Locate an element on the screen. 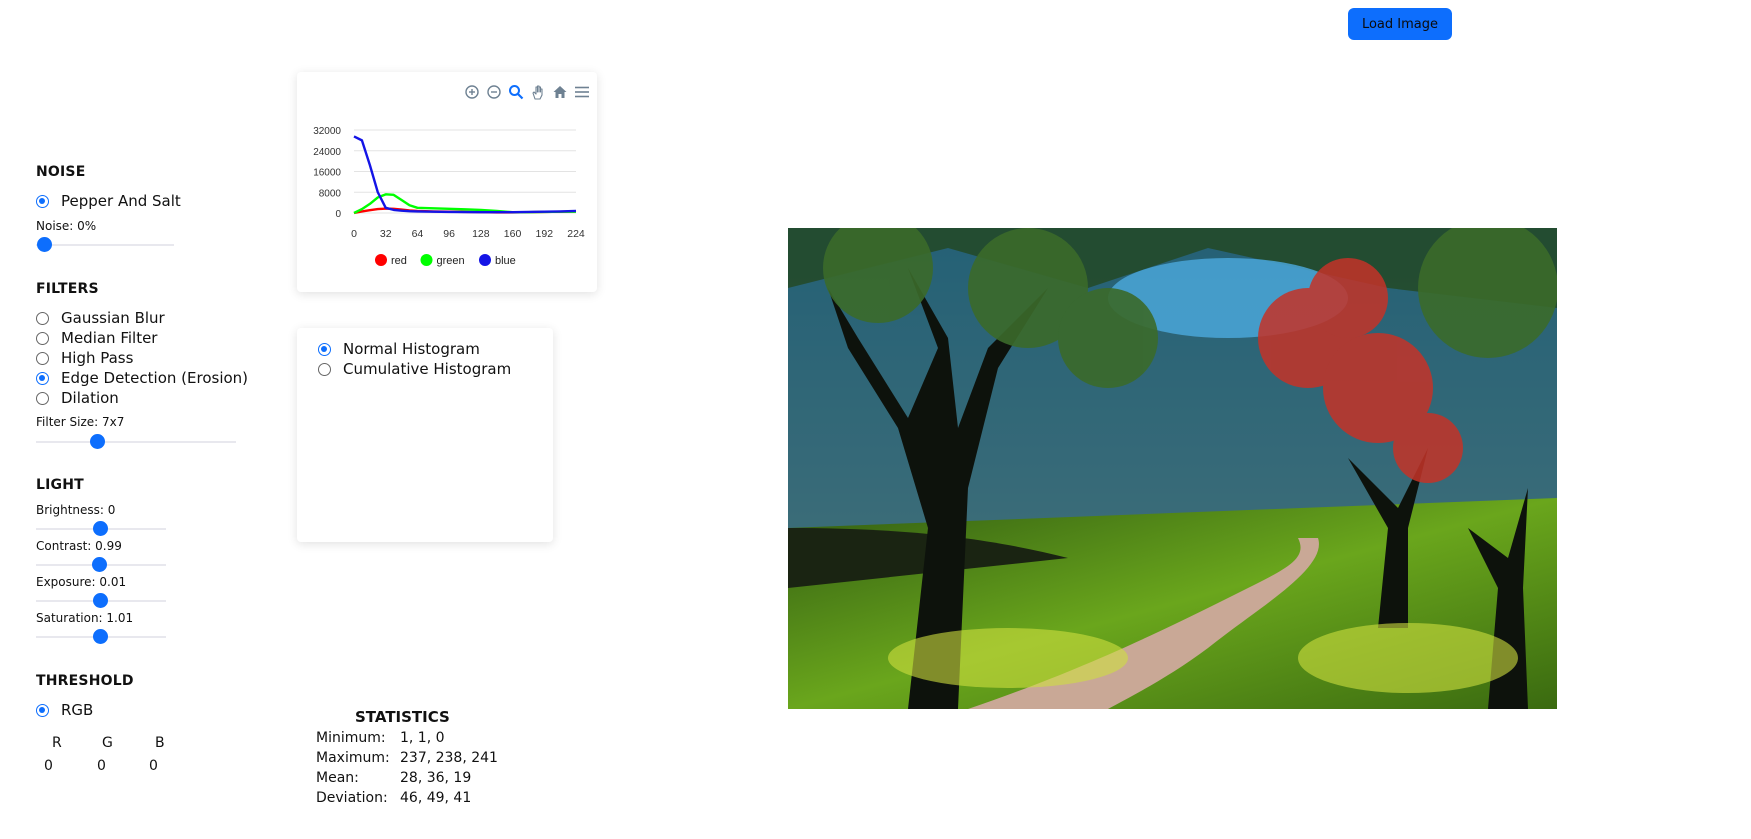  x-tick-label: 64 is located at coordinates (418, 234).